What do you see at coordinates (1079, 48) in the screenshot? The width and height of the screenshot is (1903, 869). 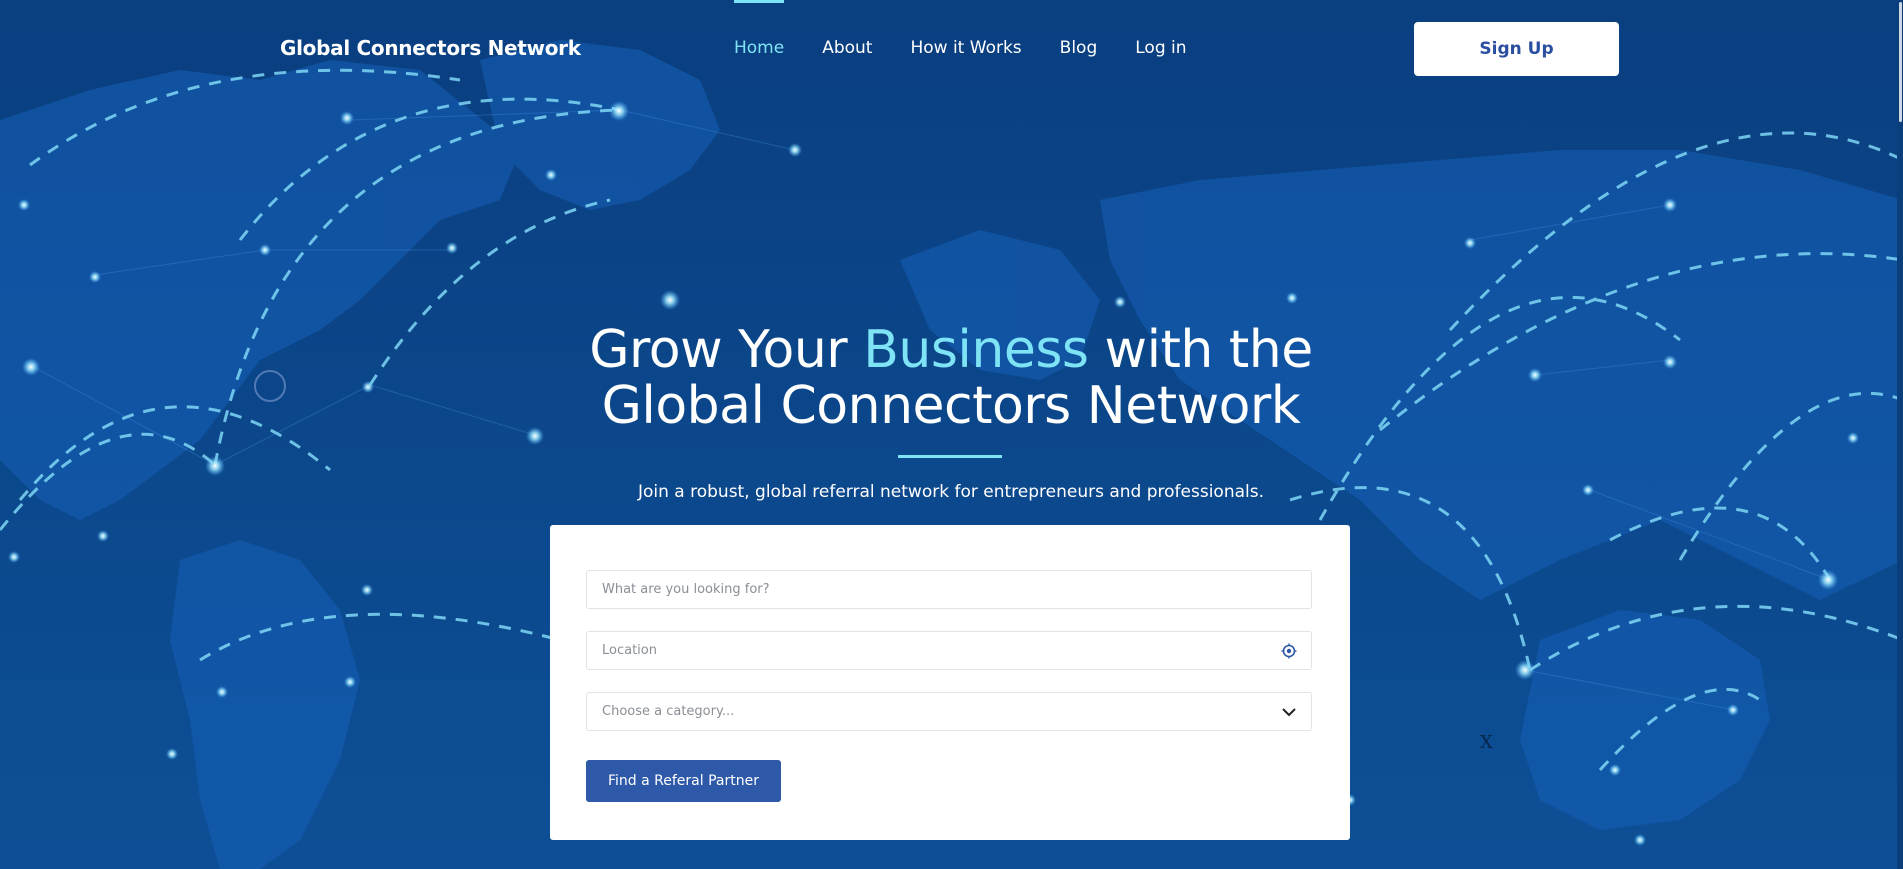 I see `nav-item-blog: Blog` at bounding box center [1079, 48].